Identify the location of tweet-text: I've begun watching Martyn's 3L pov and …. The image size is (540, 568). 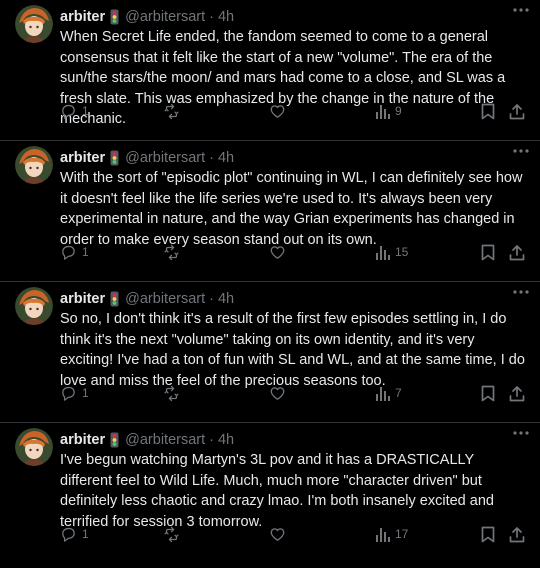
(277, 491).